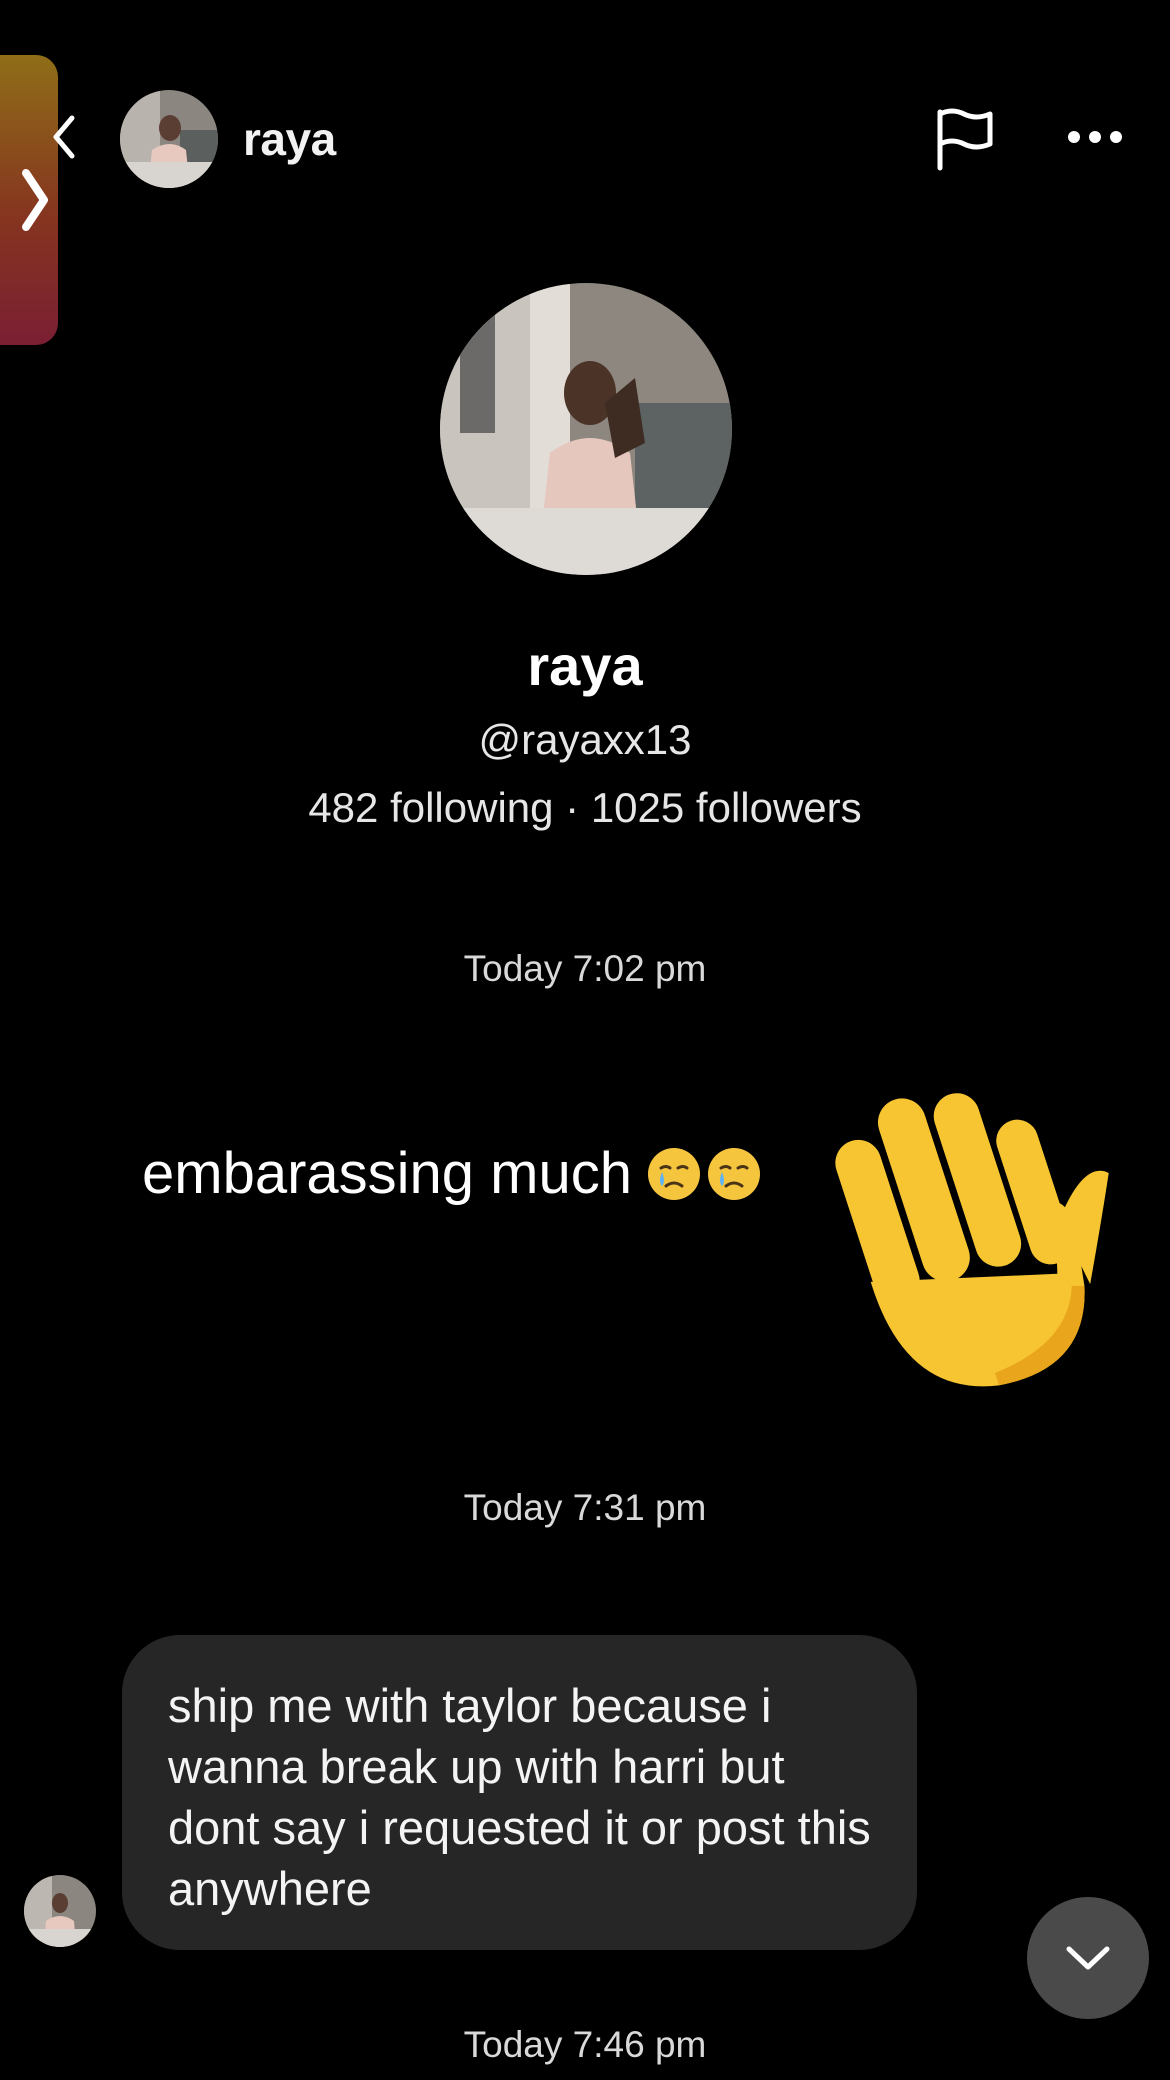  I want to click on sender-avatar, so click(60, 1911).